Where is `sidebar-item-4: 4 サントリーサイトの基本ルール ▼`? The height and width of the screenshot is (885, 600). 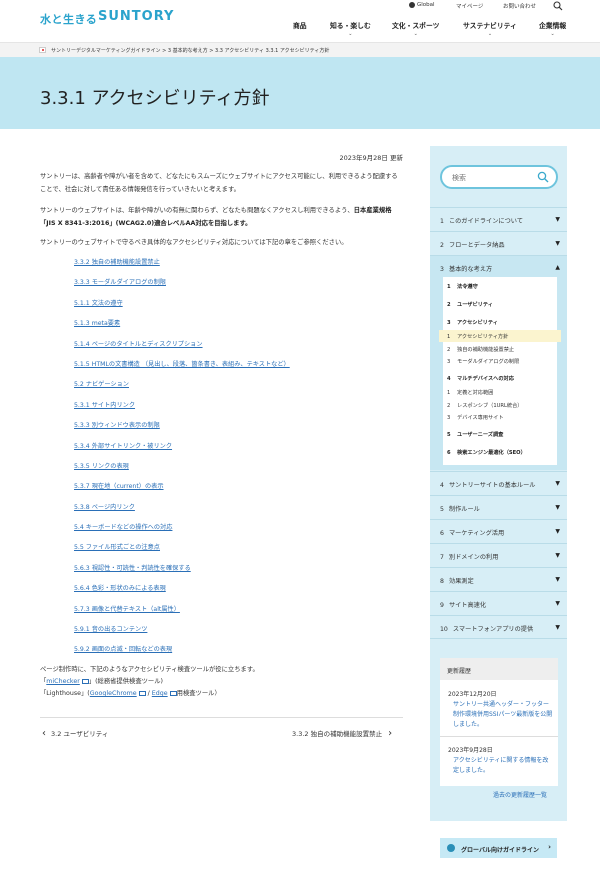 sidebar-item-4: 4 サントリーサイトの基本ルール ▼ is located at coordinates (498, 483).